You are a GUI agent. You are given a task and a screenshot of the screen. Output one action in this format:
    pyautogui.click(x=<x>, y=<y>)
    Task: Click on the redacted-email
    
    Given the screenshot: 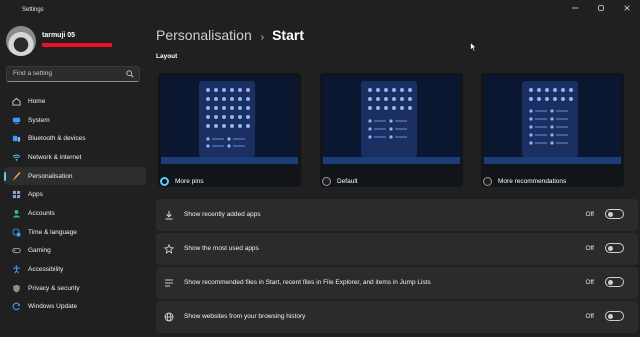 What is the action you would take?
    pyautogui.click(x=77, y=45)
    